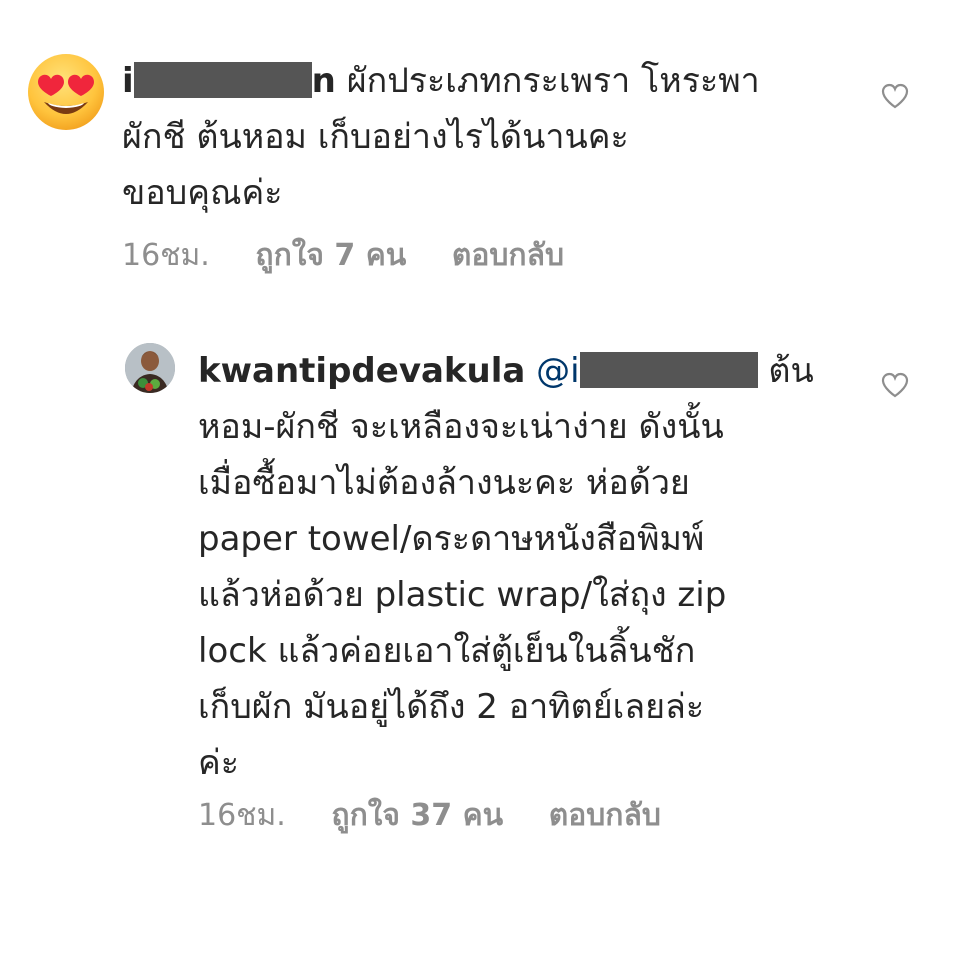 The height and width of the screenshot is (960, 960). What do you see at coordinates (462, 595) in the screenshot?
I see `comment-2-line5: แล้วห่อด้วย plastic wrap/ใส่ถุง zip` at bounding box center [462, 595].